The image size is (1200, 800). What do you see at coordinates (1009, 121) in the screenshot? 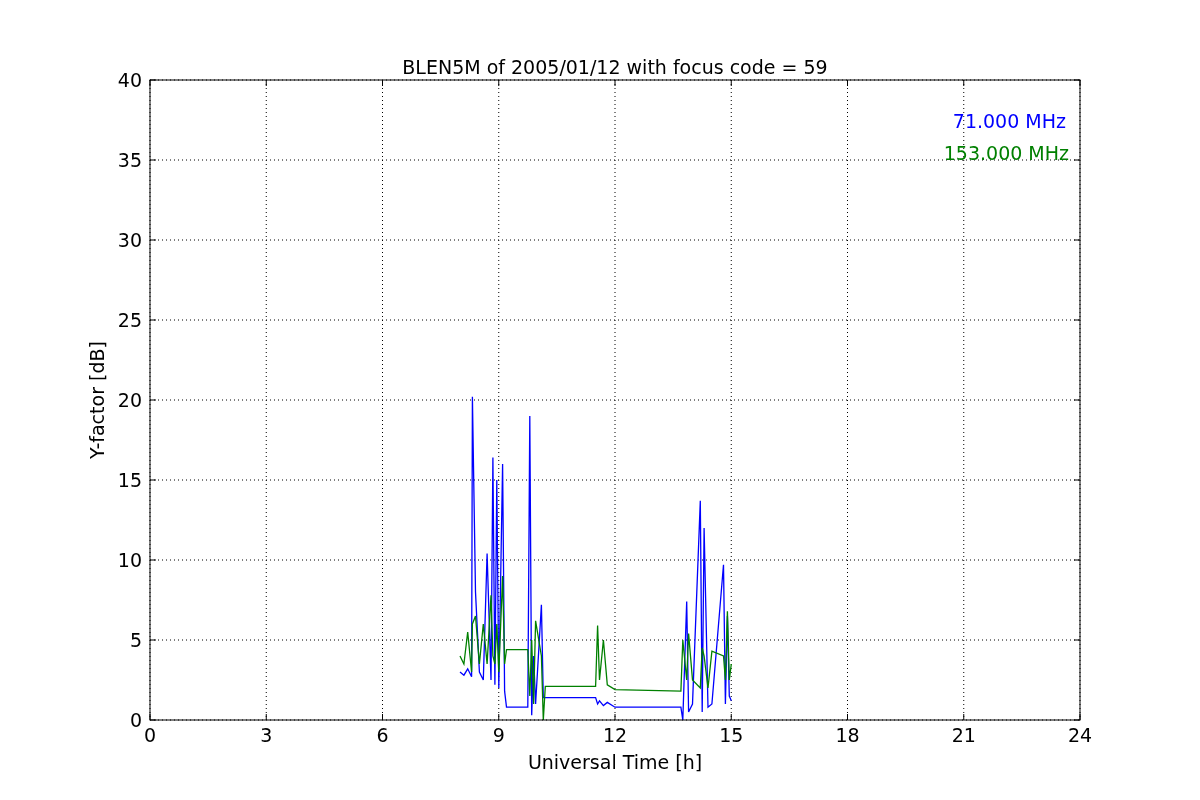
I see `legend-label: 71.000 MHz` at bounding box center [1009, 121].